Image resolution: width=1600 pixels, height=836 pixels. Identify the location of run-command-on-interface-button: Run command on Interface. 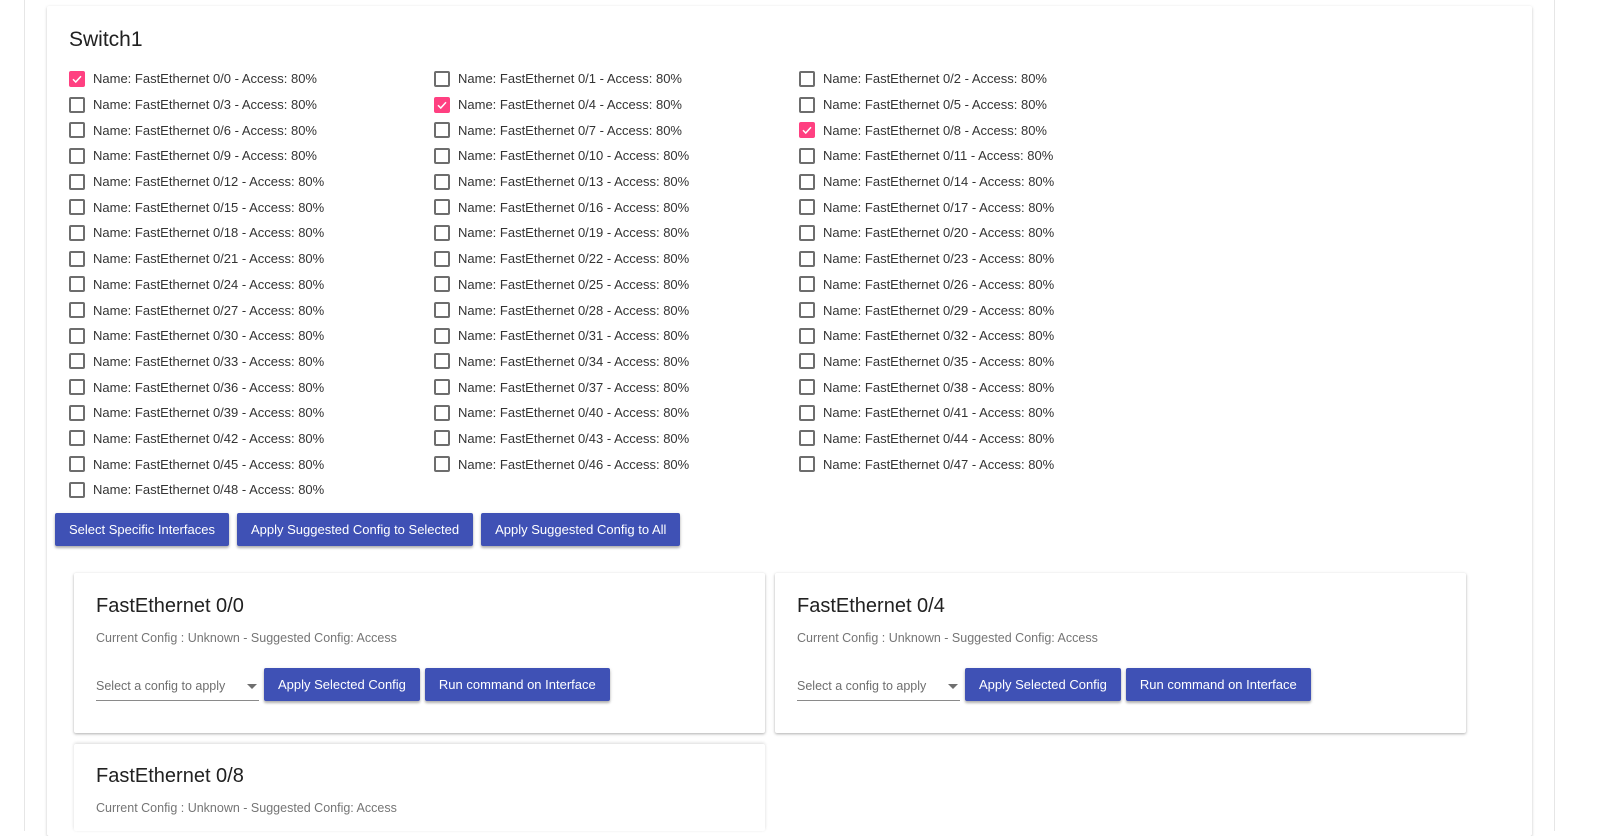
(1218, 684).